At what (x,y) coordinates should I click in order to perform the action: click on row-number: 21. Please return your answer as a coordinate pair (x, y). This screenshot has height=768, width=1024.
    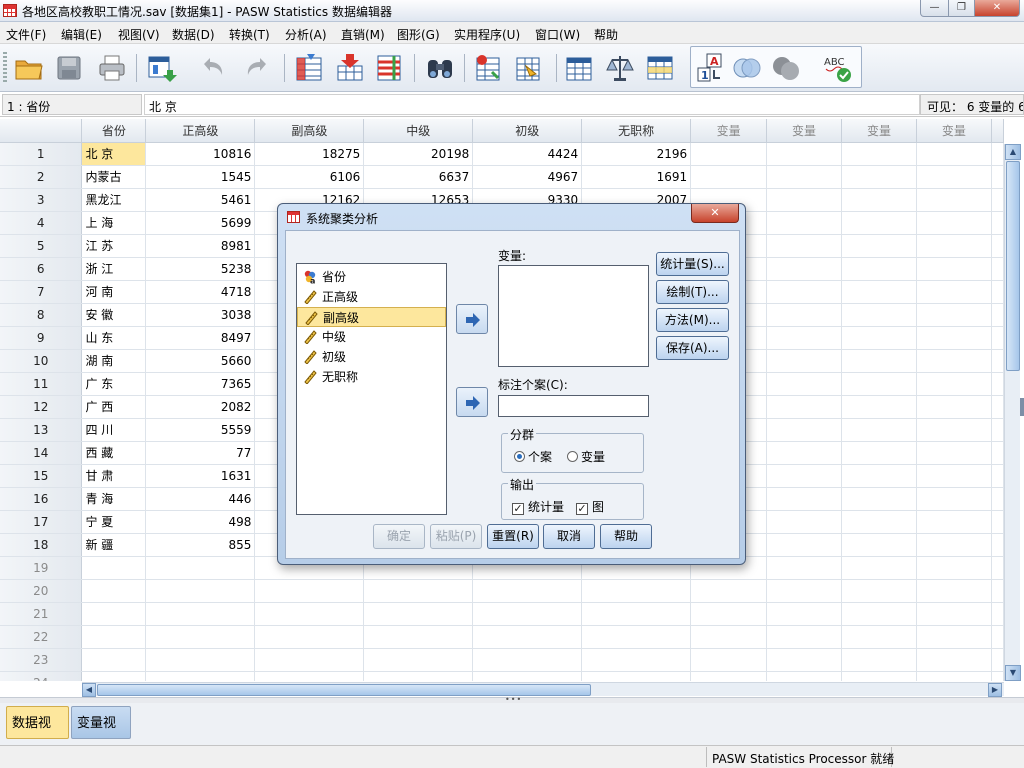
    Looking at the image, I should click on (41, 614).